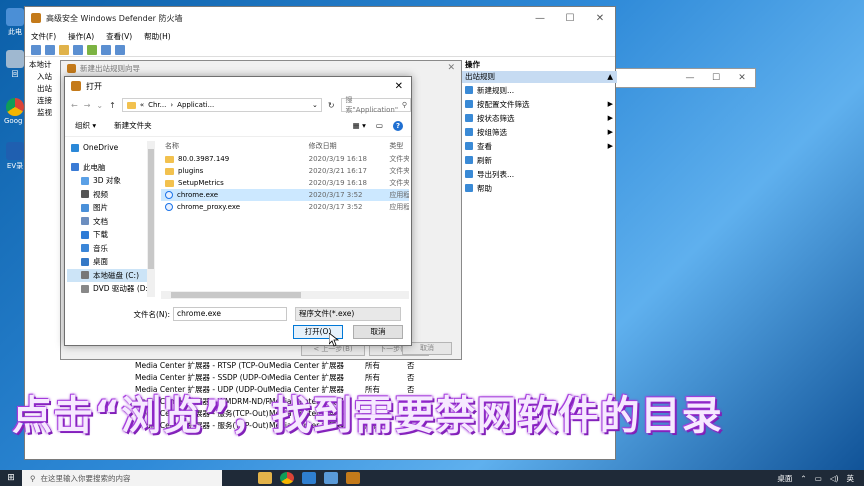 This screenshot has height=486, width=864. Describe the element at coordinates (151, 219) in the screenshot. I see `nav-scrollbar` at that location.